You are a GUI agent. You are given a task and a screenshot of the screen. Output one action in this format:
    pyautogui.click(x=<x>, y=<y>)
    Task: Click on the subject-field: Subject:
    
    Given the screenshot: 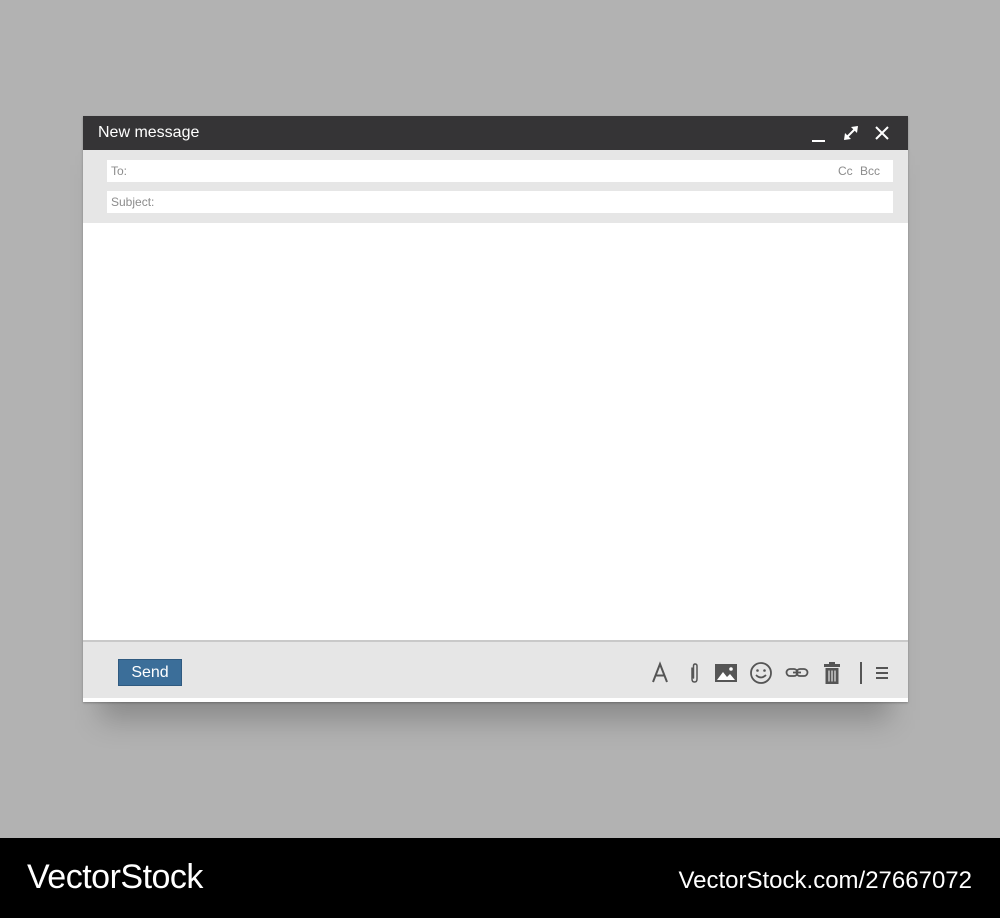 What is the action you would take?
    pyautogui.click(x=500, y=202)
    